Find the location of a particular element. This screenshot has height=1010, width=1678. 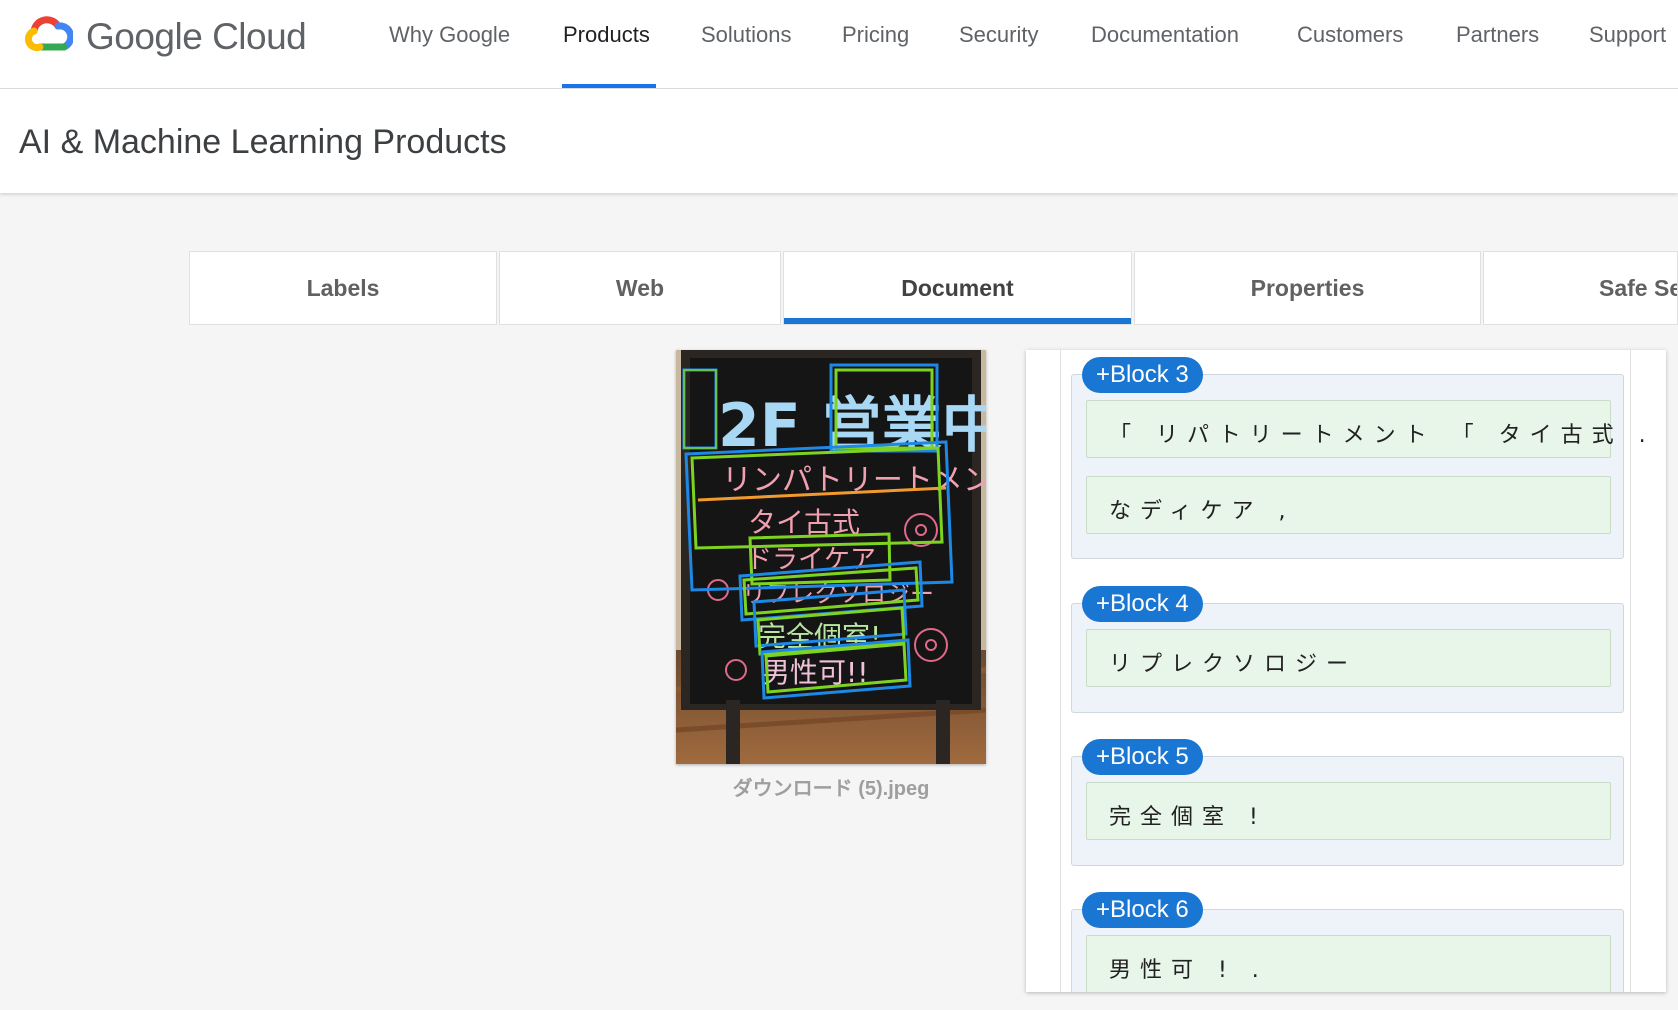

tab-properties: Properties is located at coordinates (1307, 288).